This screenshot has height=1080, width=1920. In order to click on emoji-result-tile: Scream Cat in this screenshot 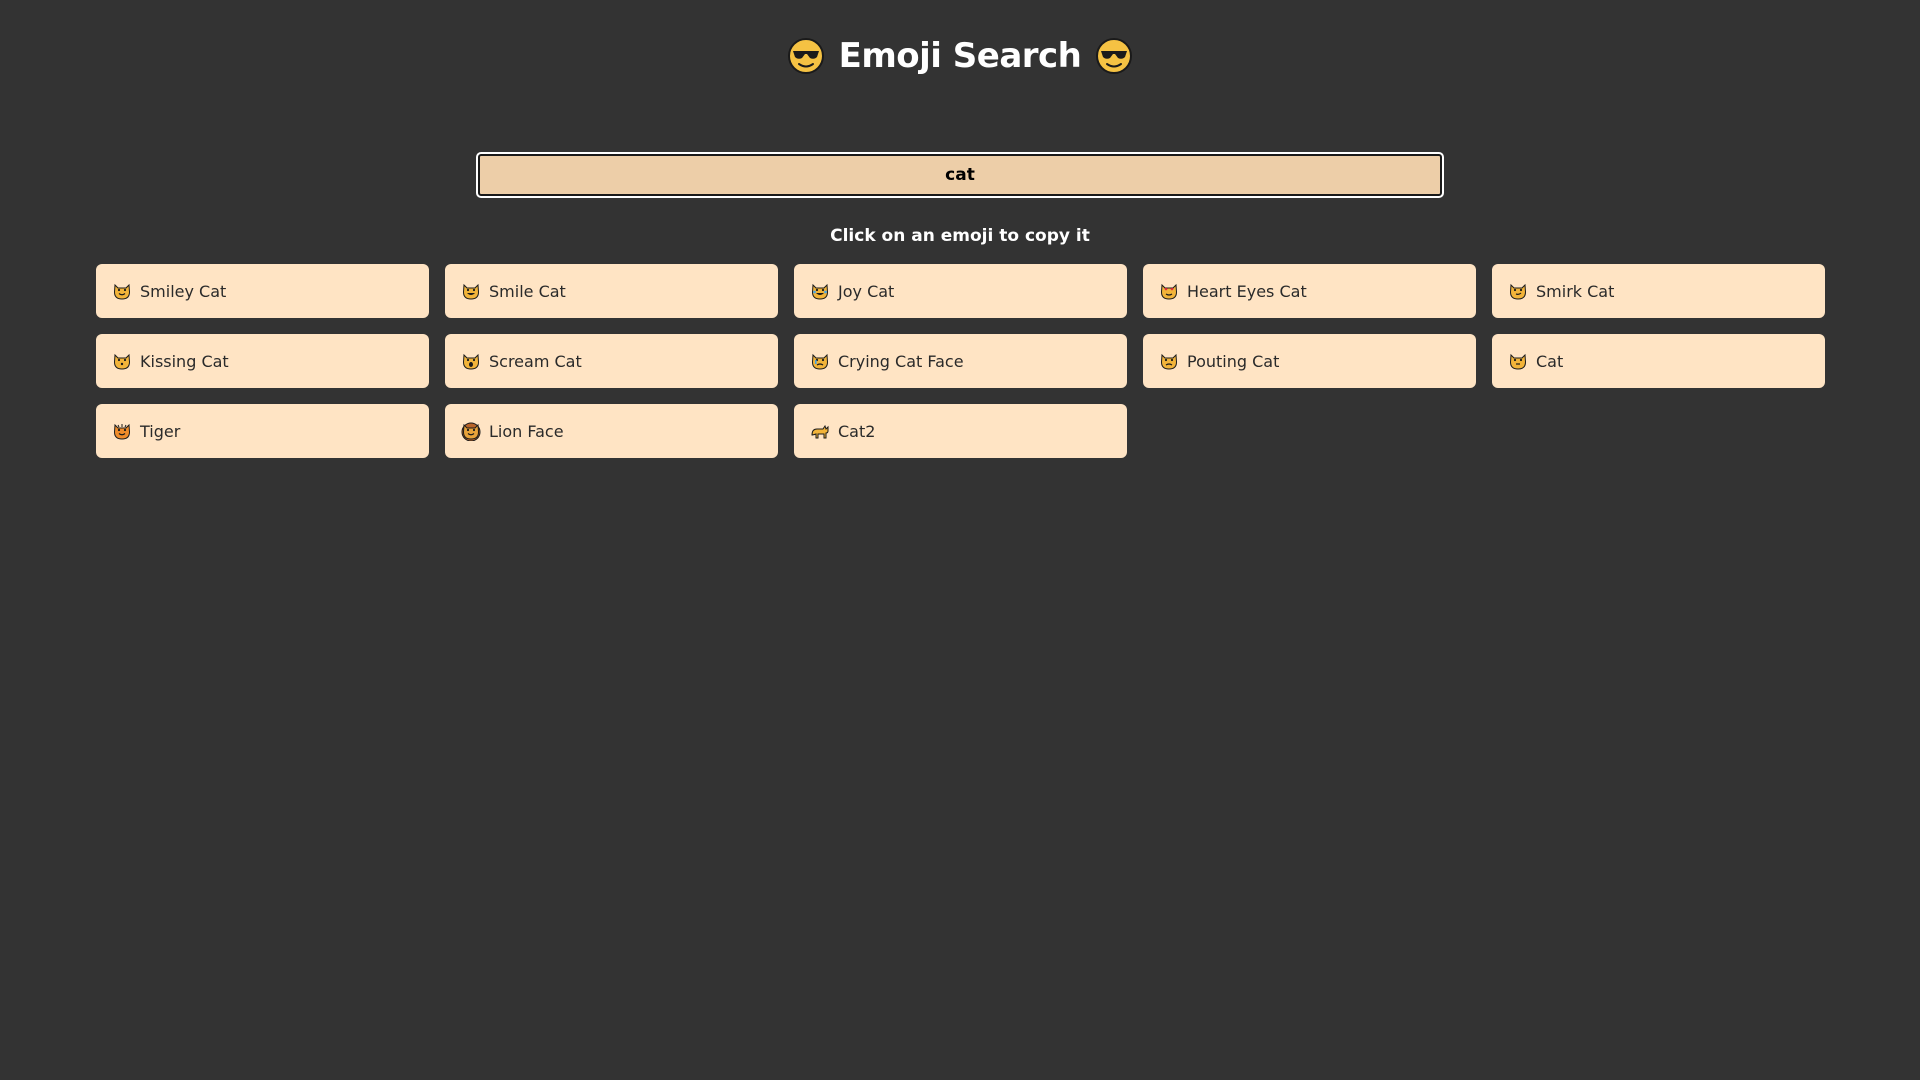, I will do `click(611, 361)`.